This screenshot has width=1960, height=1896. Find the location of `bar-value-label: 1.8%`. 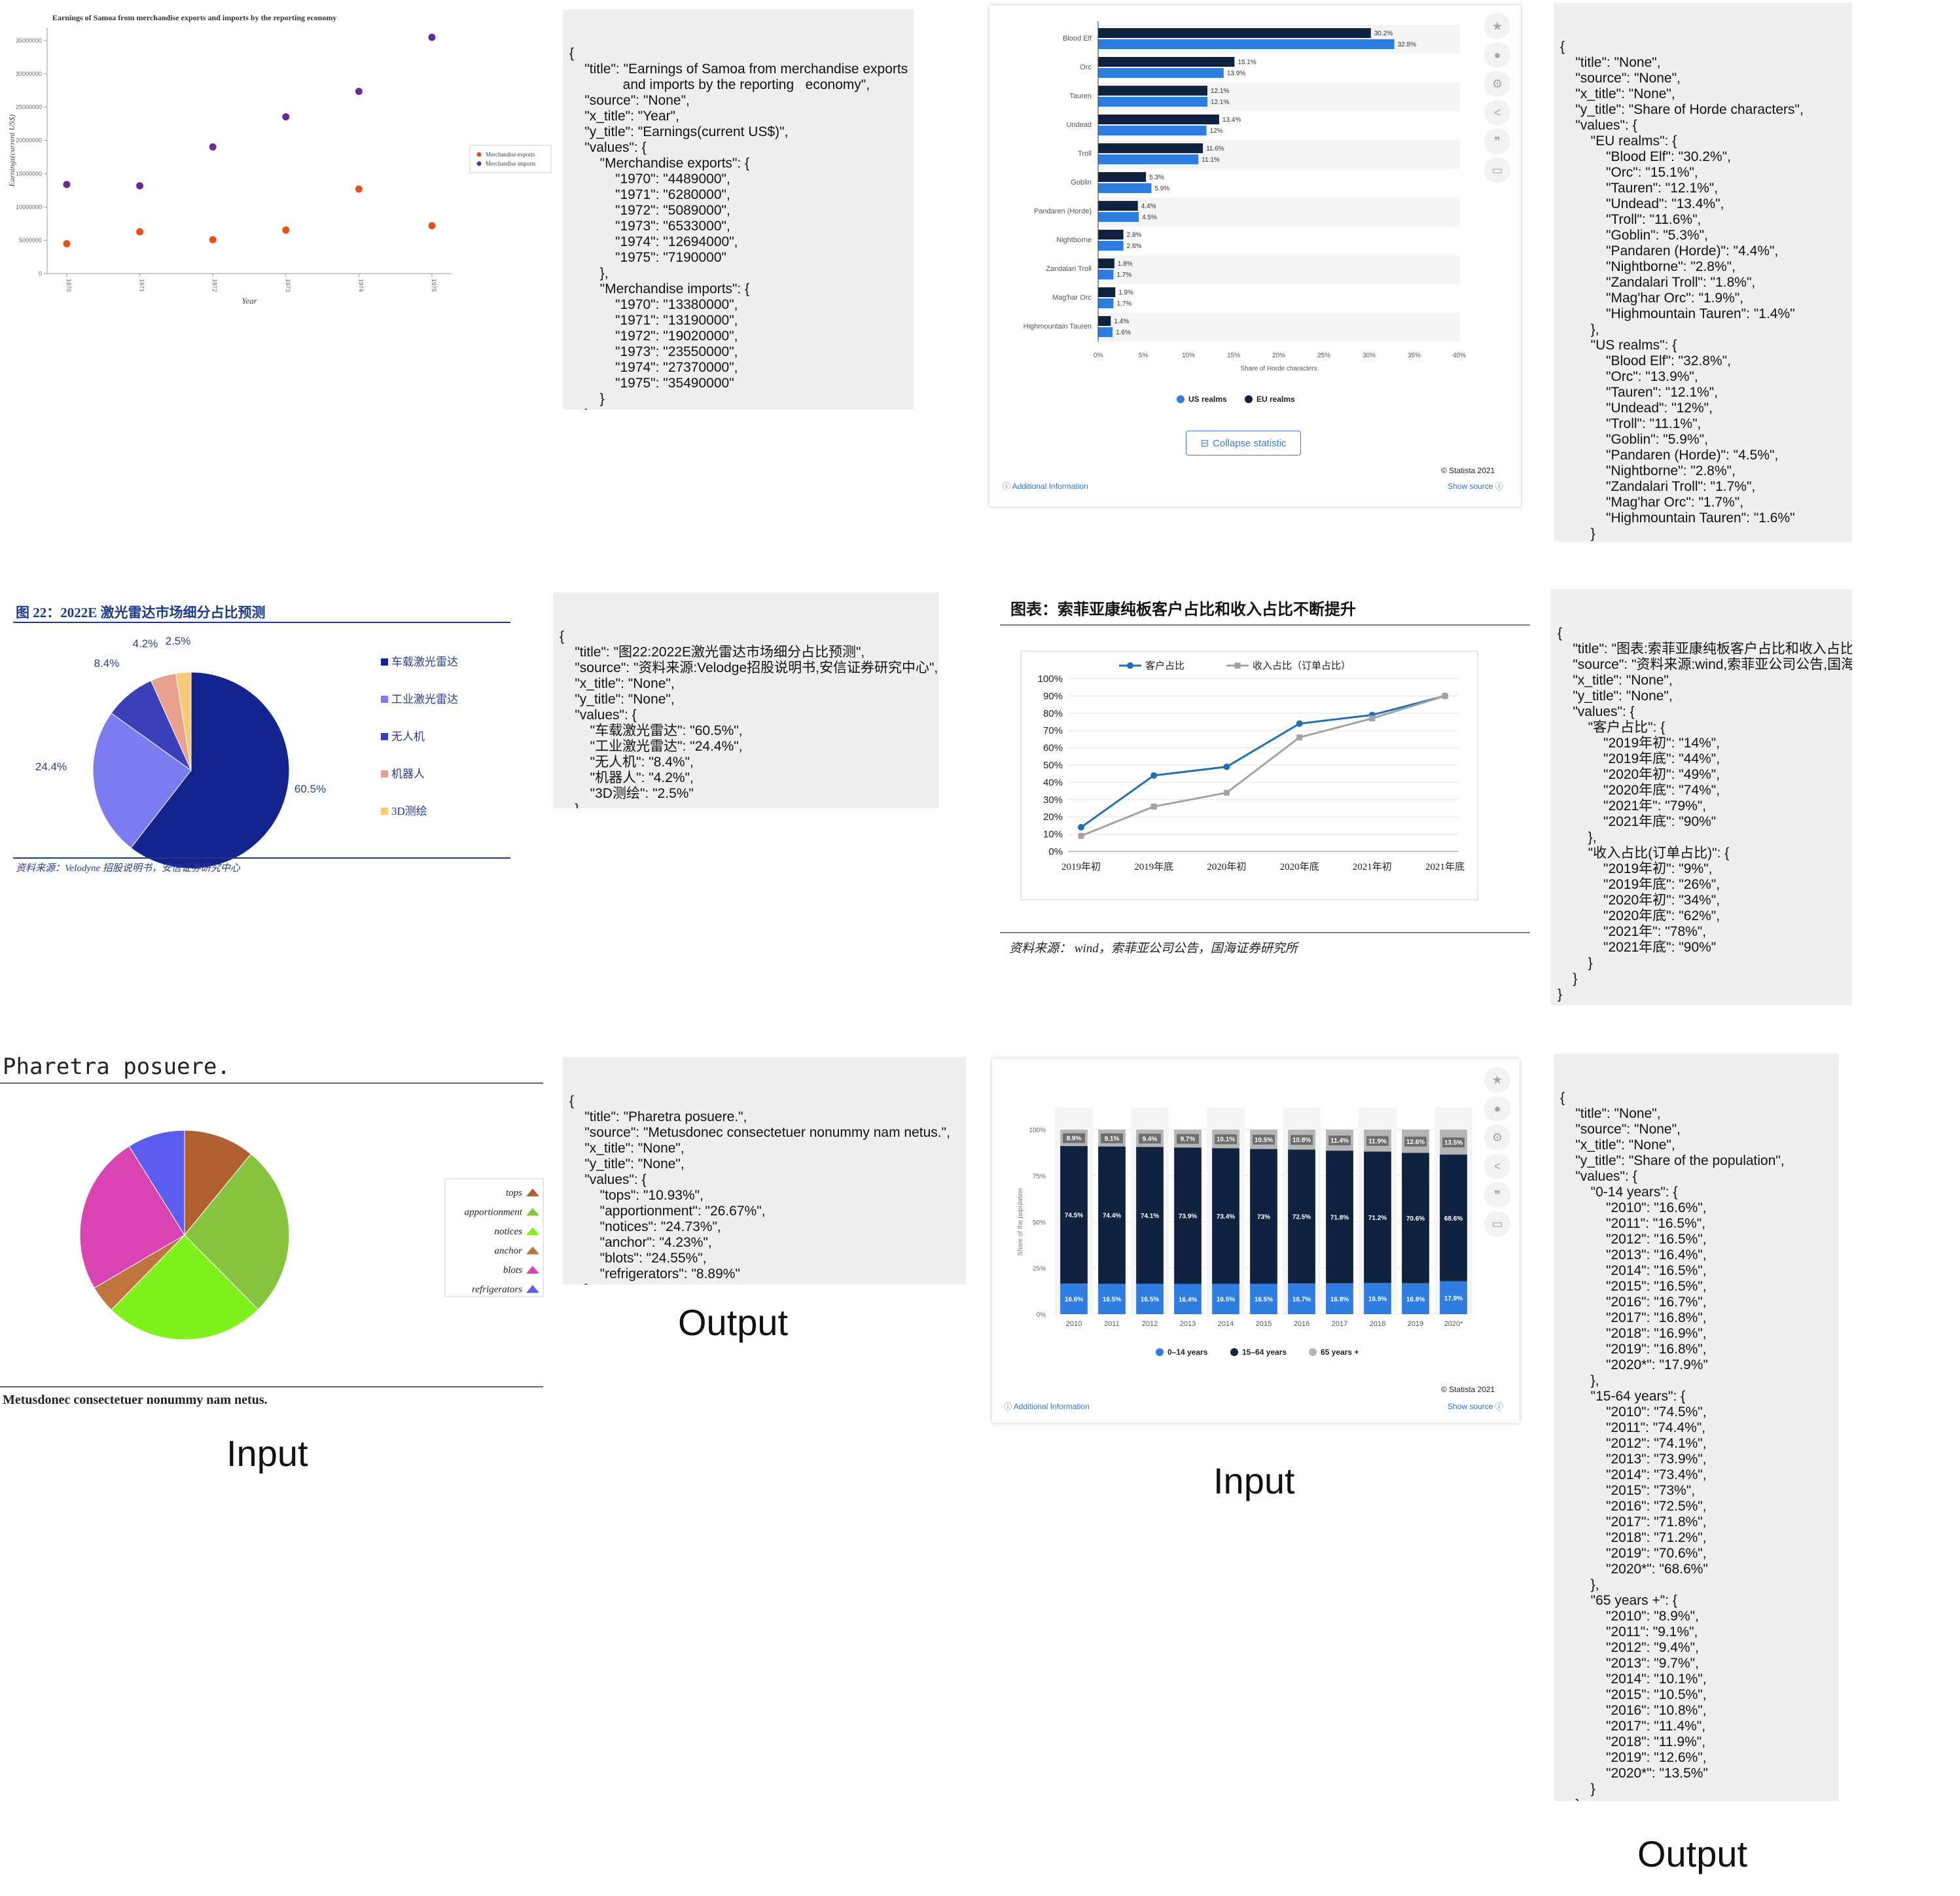

bar-value-label: 1.8% is located at coordinates (1125, 264).